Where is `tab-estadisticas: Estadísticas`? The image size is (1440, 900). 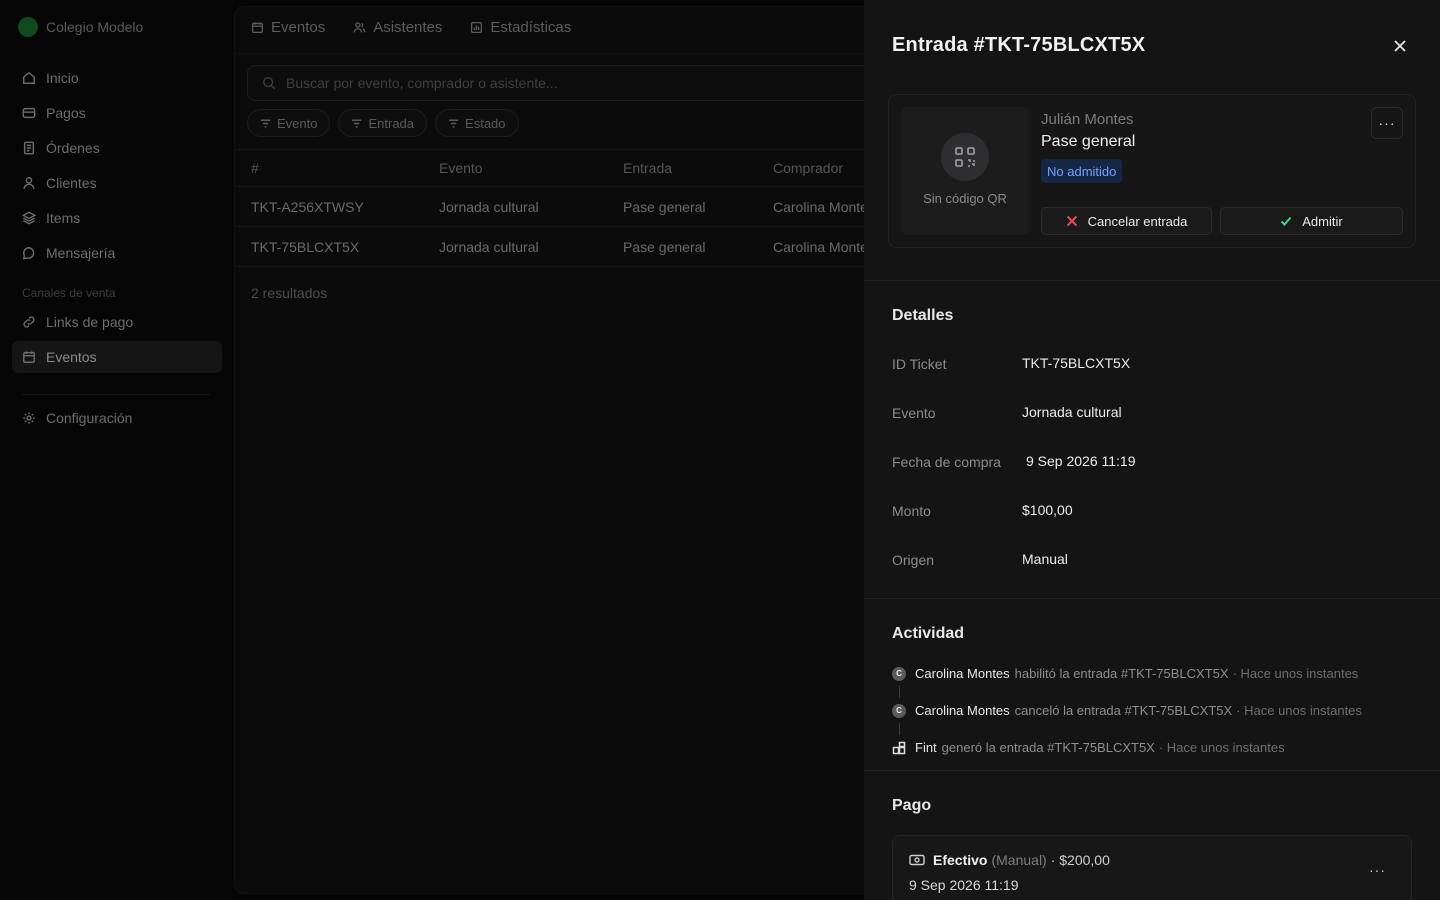 tab-estadisticas: Estadísticas is located at coordinates (520, 27).